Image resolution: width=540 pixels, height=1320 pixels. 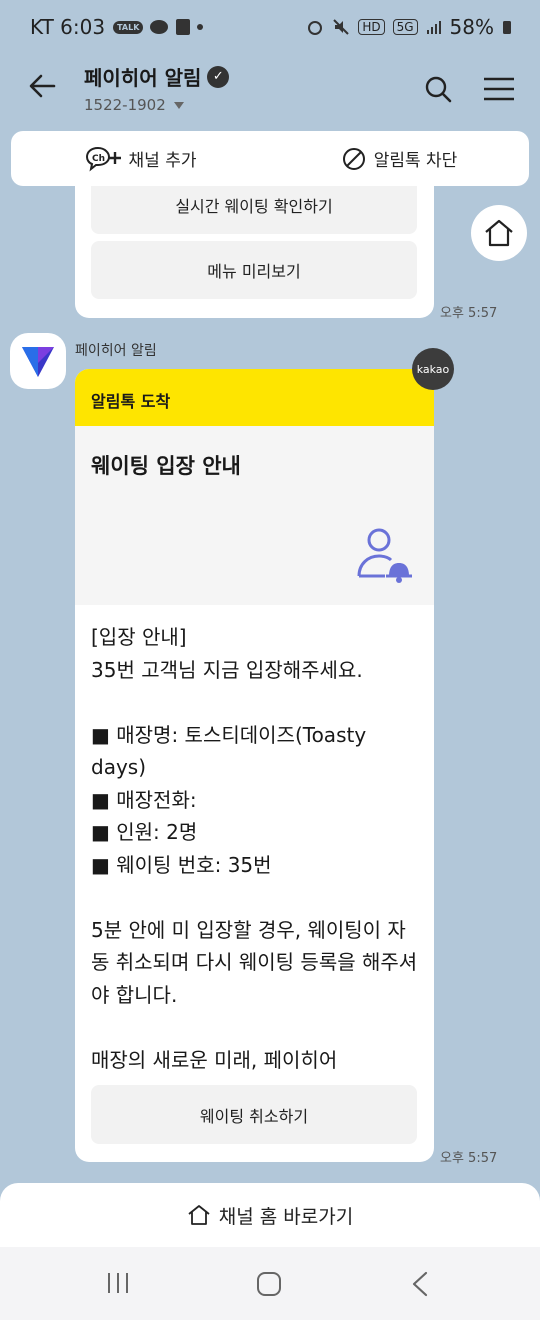 What do you see at coordinates (433, 27) in the screenshot?
I see `signal-icon` at bounding box center [433, 27].